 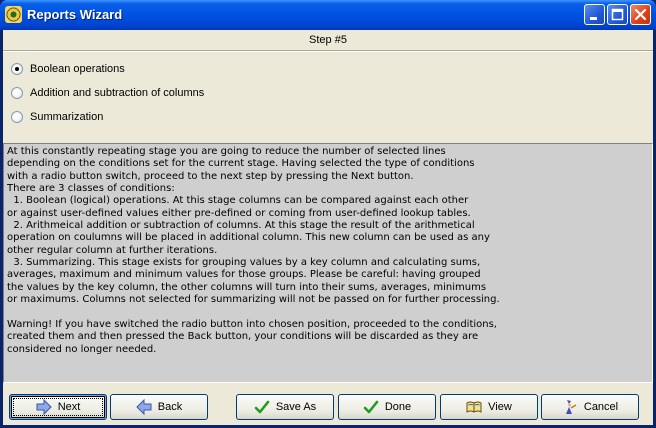 I want to click on option-summarization: Summarization, so click(x=57, y=117).